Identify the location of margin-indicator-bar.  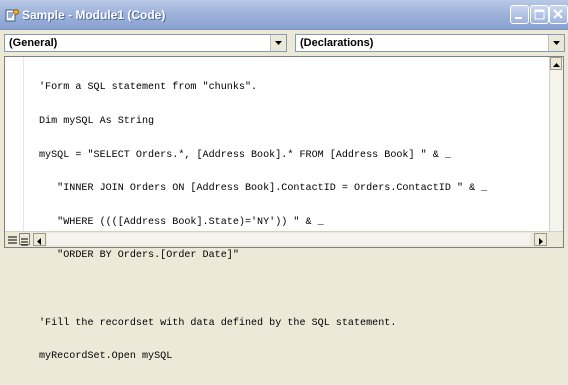
(14, 145).